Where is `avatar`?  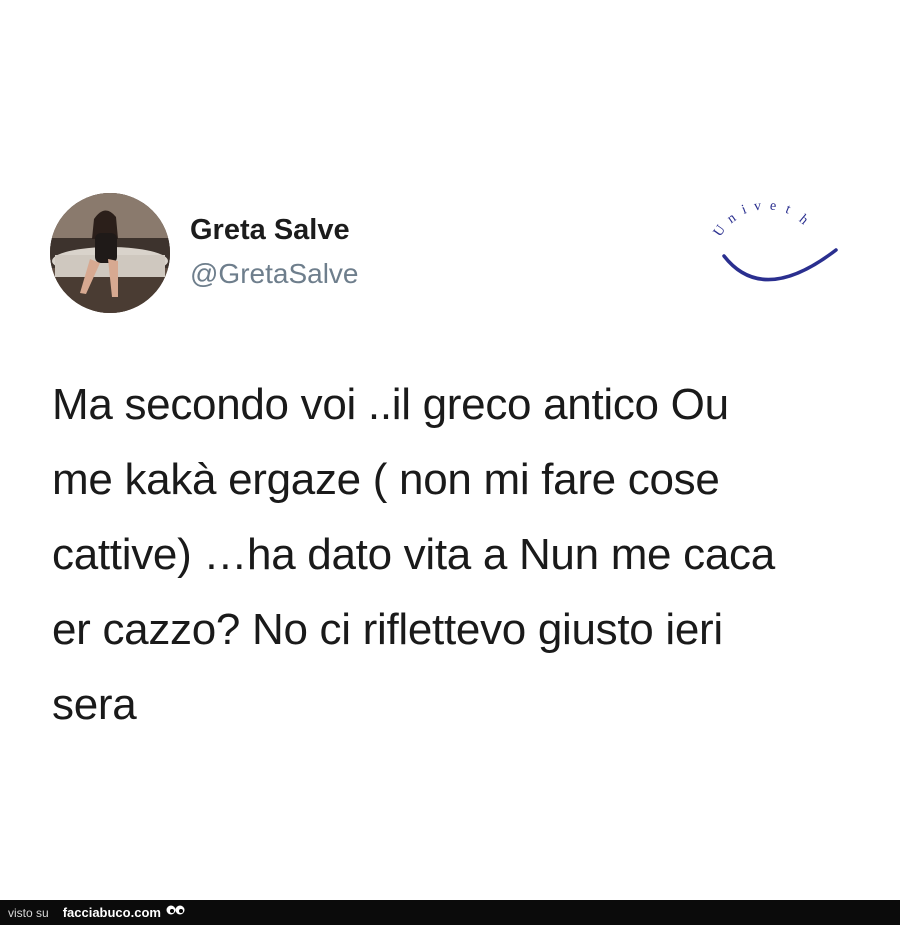 avatar is located at coordinates (110, 253).